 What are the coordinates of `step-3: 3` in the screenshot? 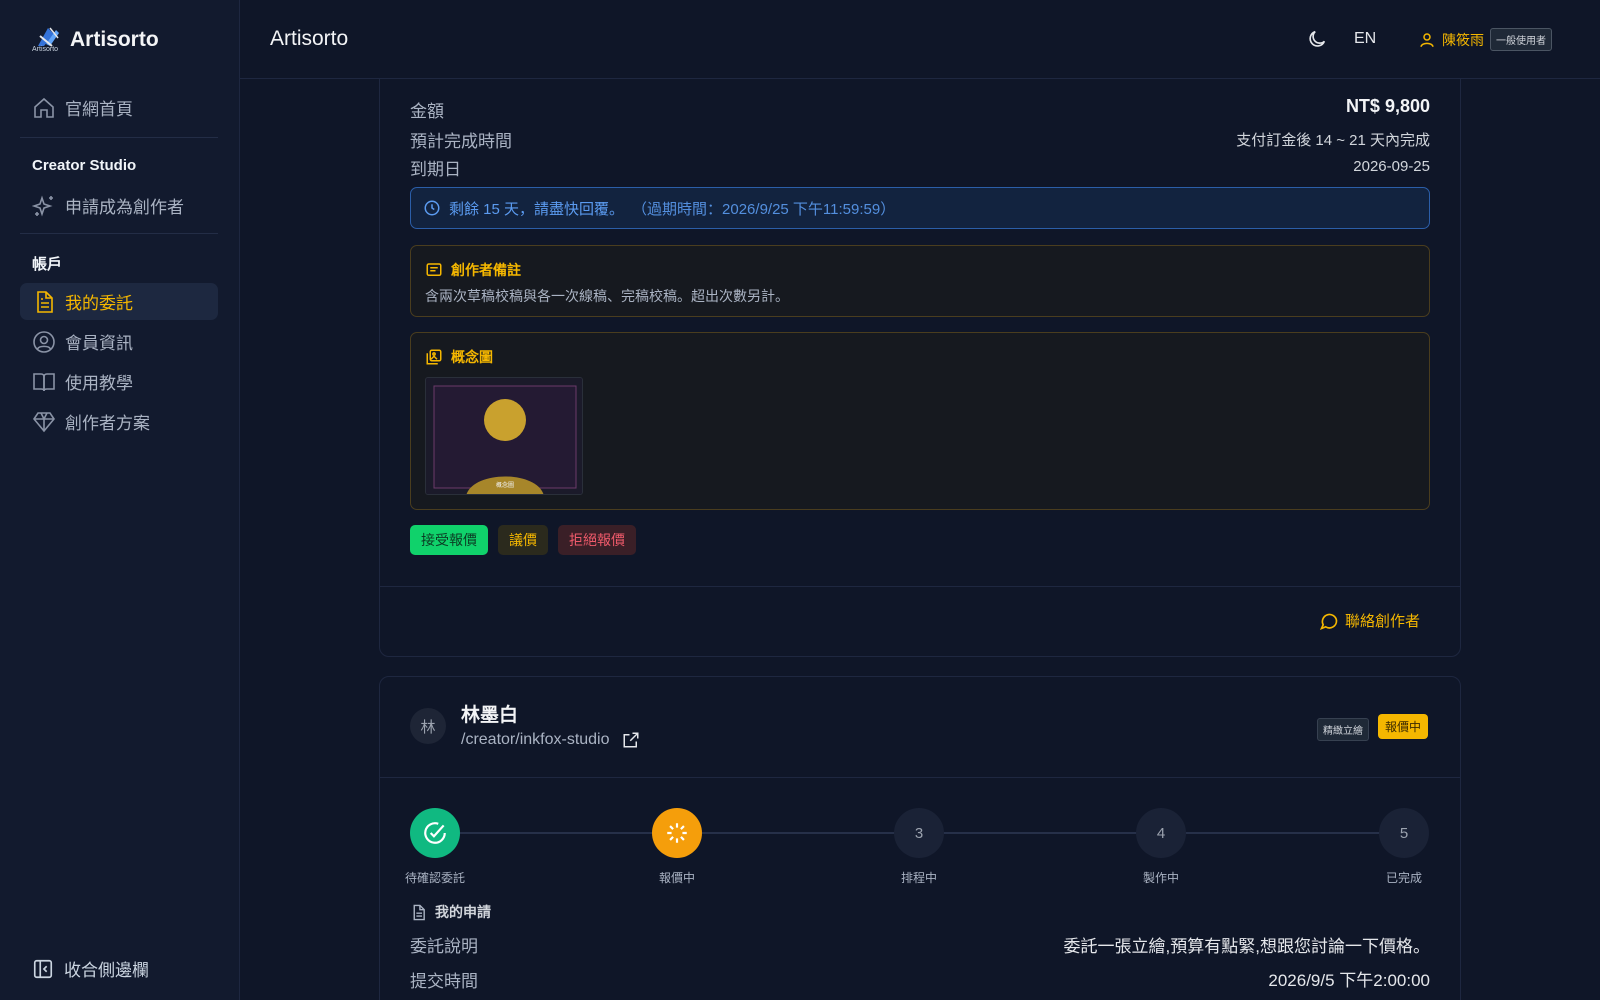 It's located at (919, 833).